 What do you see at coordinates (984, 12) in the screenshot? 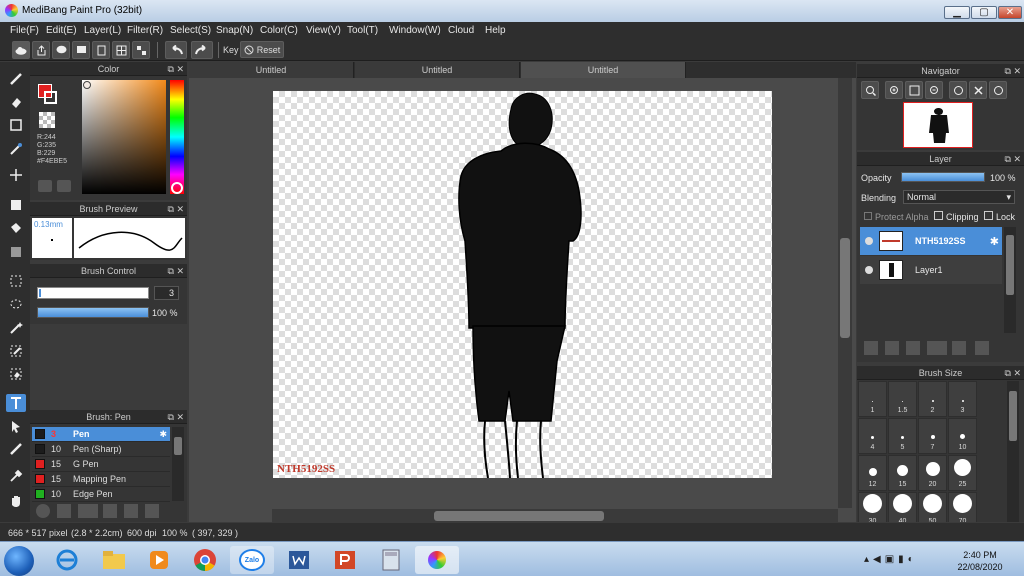
I see `maximize-button: ▢` at bounding box center [984, 12].